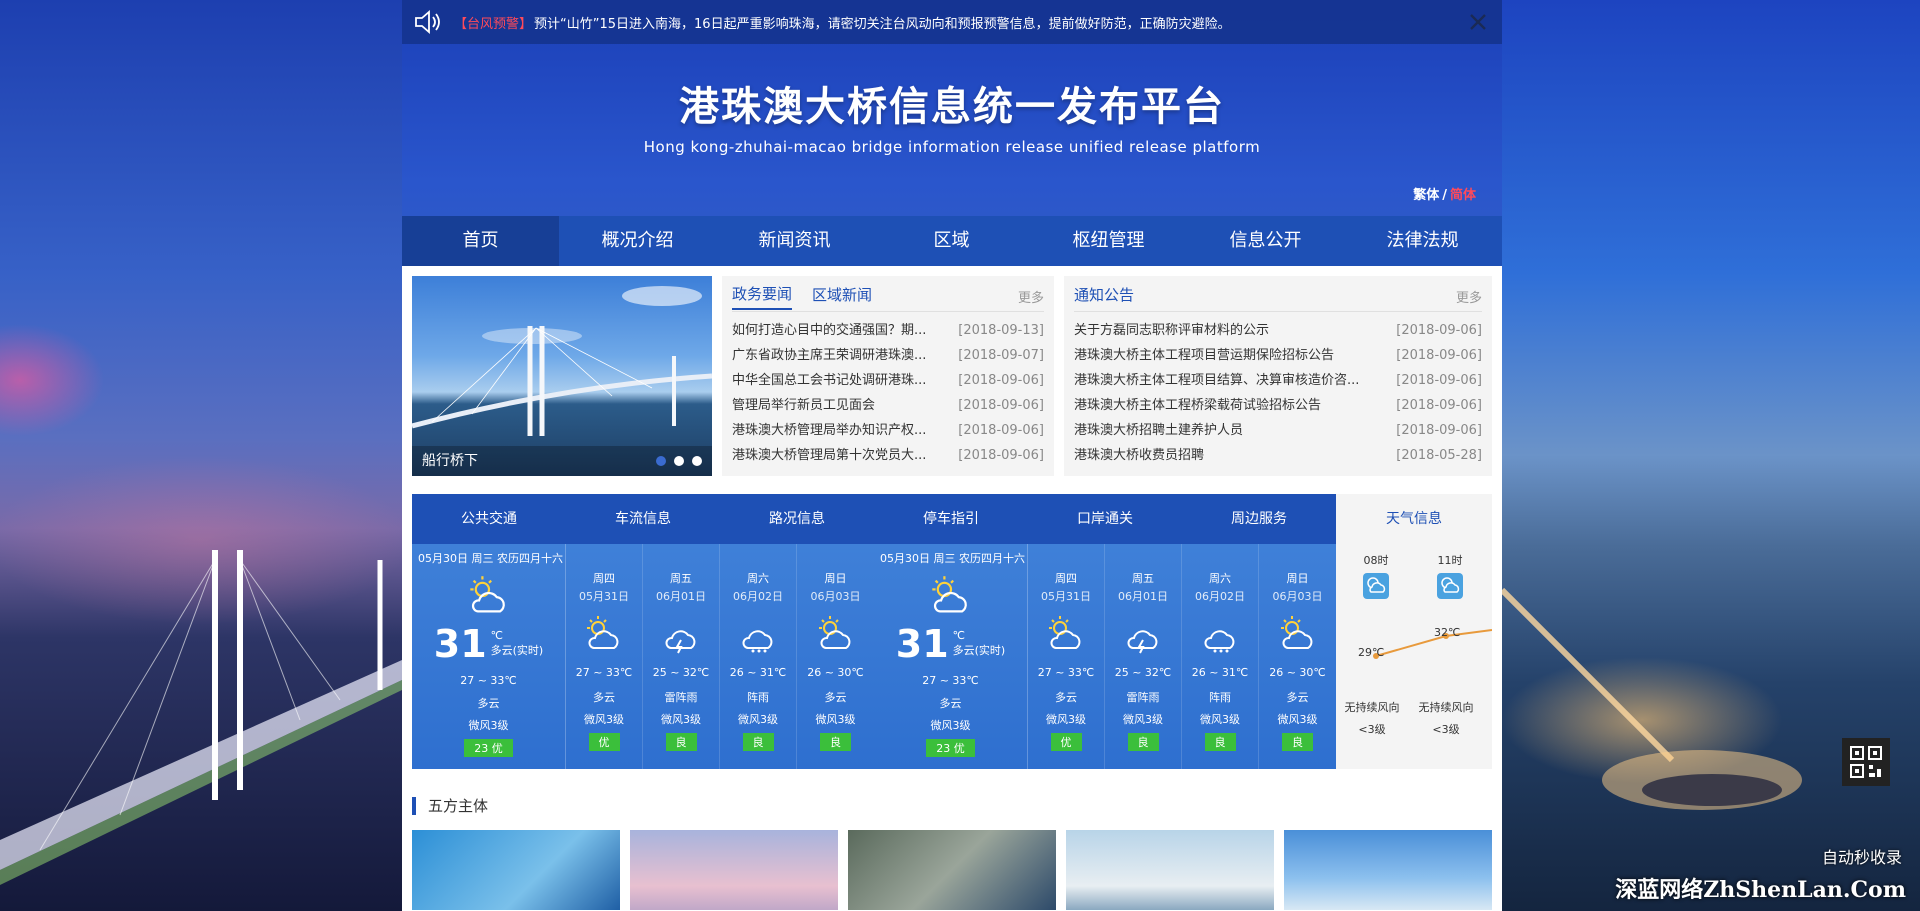  Describe the element at coordinates (951, 241) in the screenshot. I see `nav-item-region: 区域` at that location.